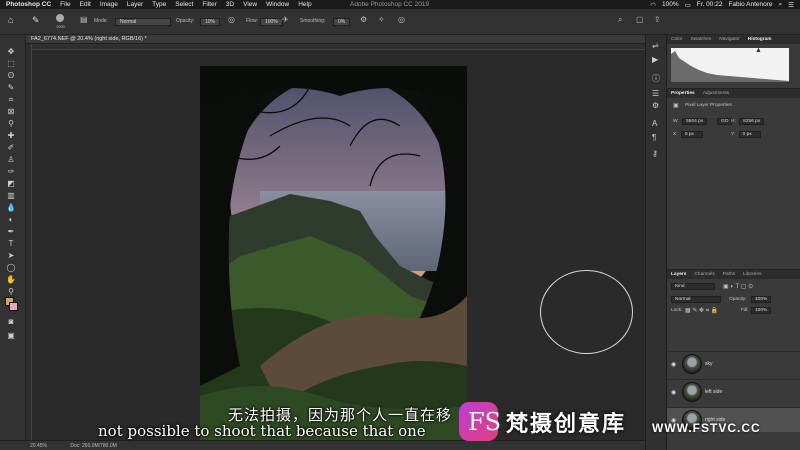 This screenshot has height=450, width=800. What do you see at coordinates (10, 20) in the screenshot?
I see `home-icon: ⌂` at bounding box center [10, 20].